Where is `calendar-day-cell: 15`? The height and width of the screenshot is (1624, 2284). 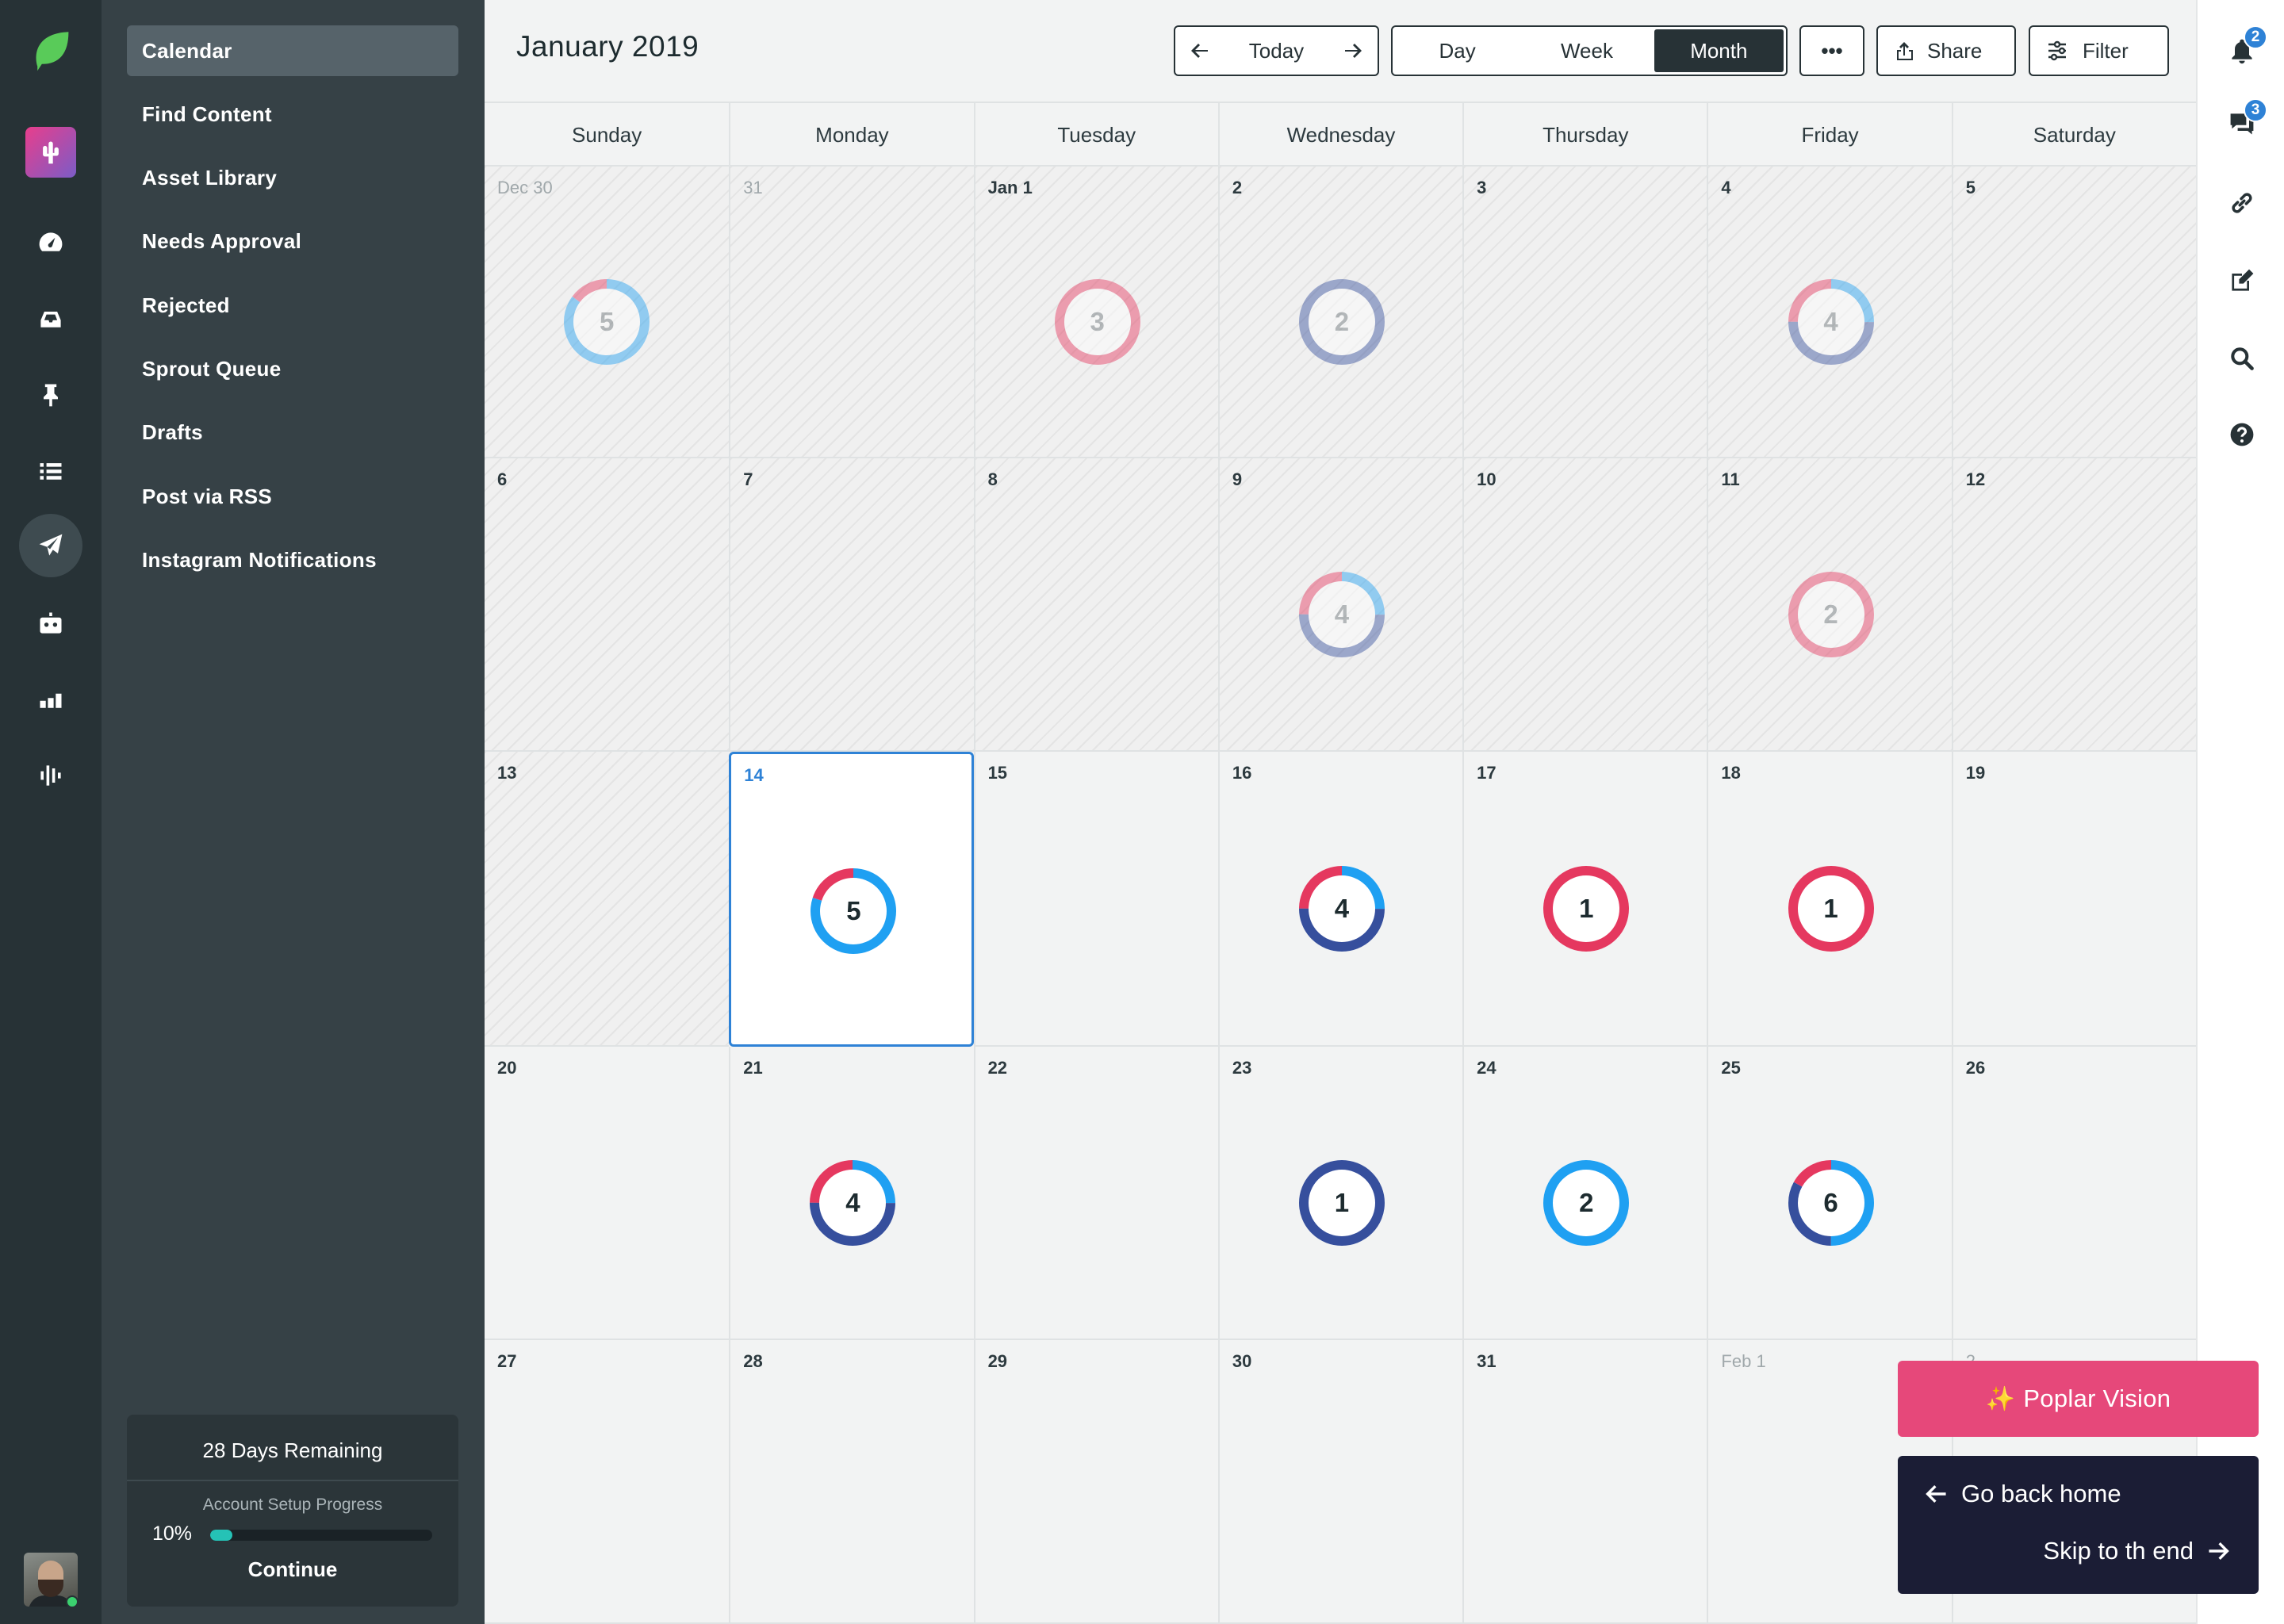
calendar-day-cell: 15 is located at coordinates (1095, 900).